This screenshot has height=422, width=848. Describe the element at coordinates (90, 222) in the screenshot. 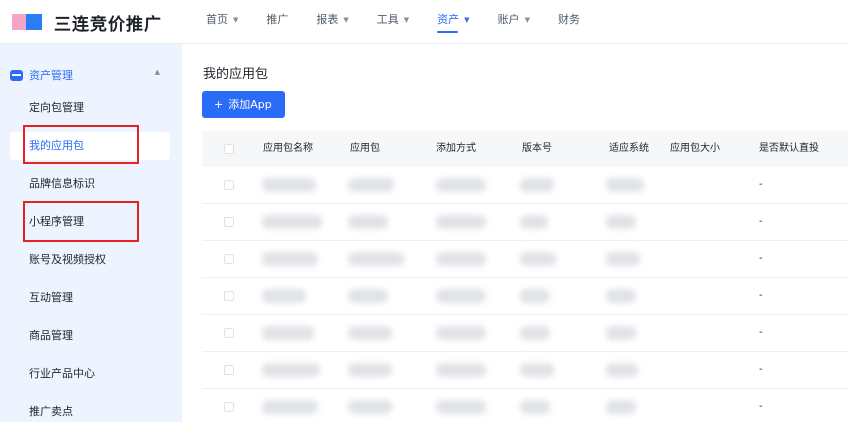

I see `sidebar-item-mini-programs: 小程序管理` at that location.